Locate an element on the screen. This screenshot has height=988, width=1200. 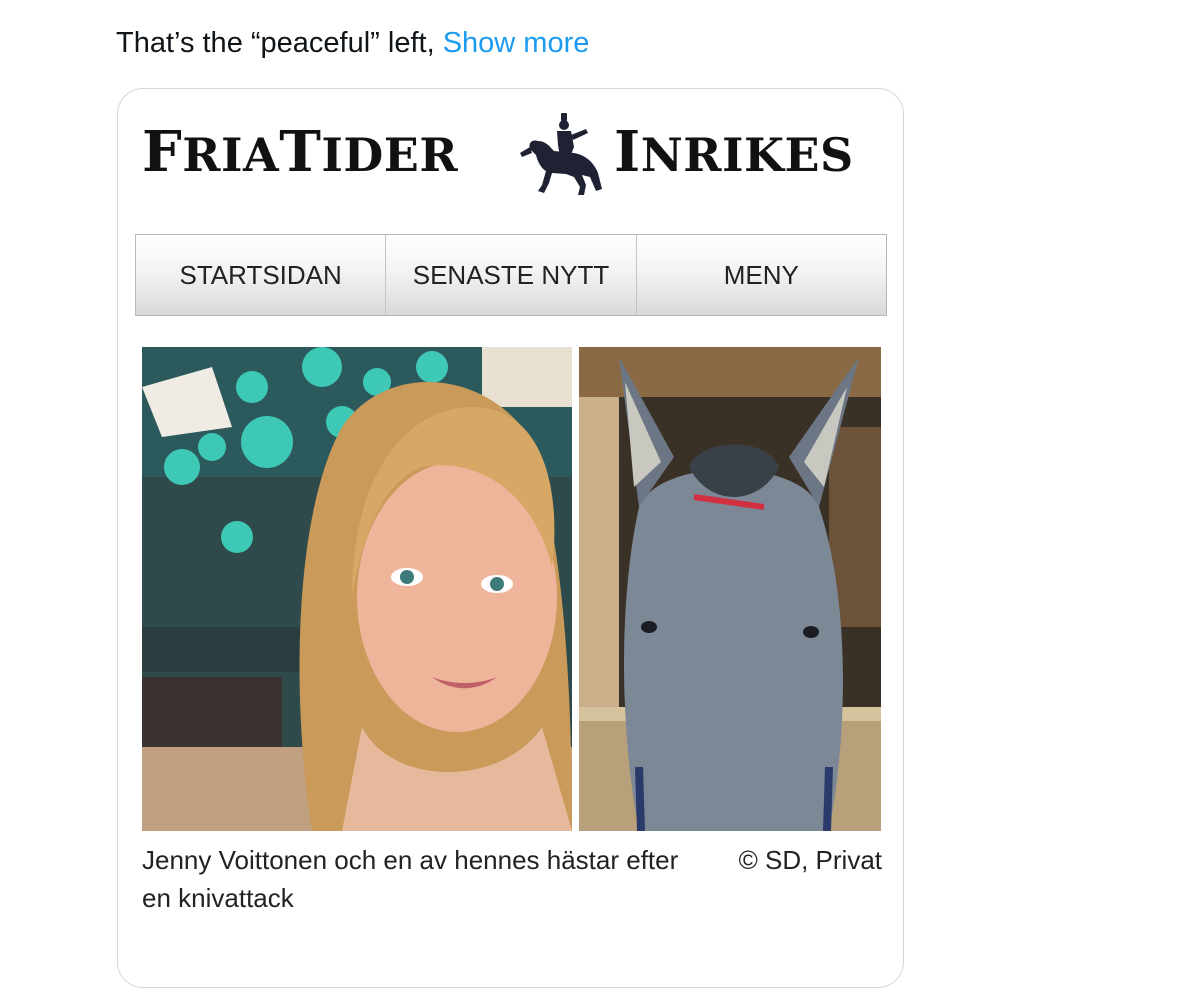
nav-startsidan: STARTSIDAN is located at coordinates (261, 275).